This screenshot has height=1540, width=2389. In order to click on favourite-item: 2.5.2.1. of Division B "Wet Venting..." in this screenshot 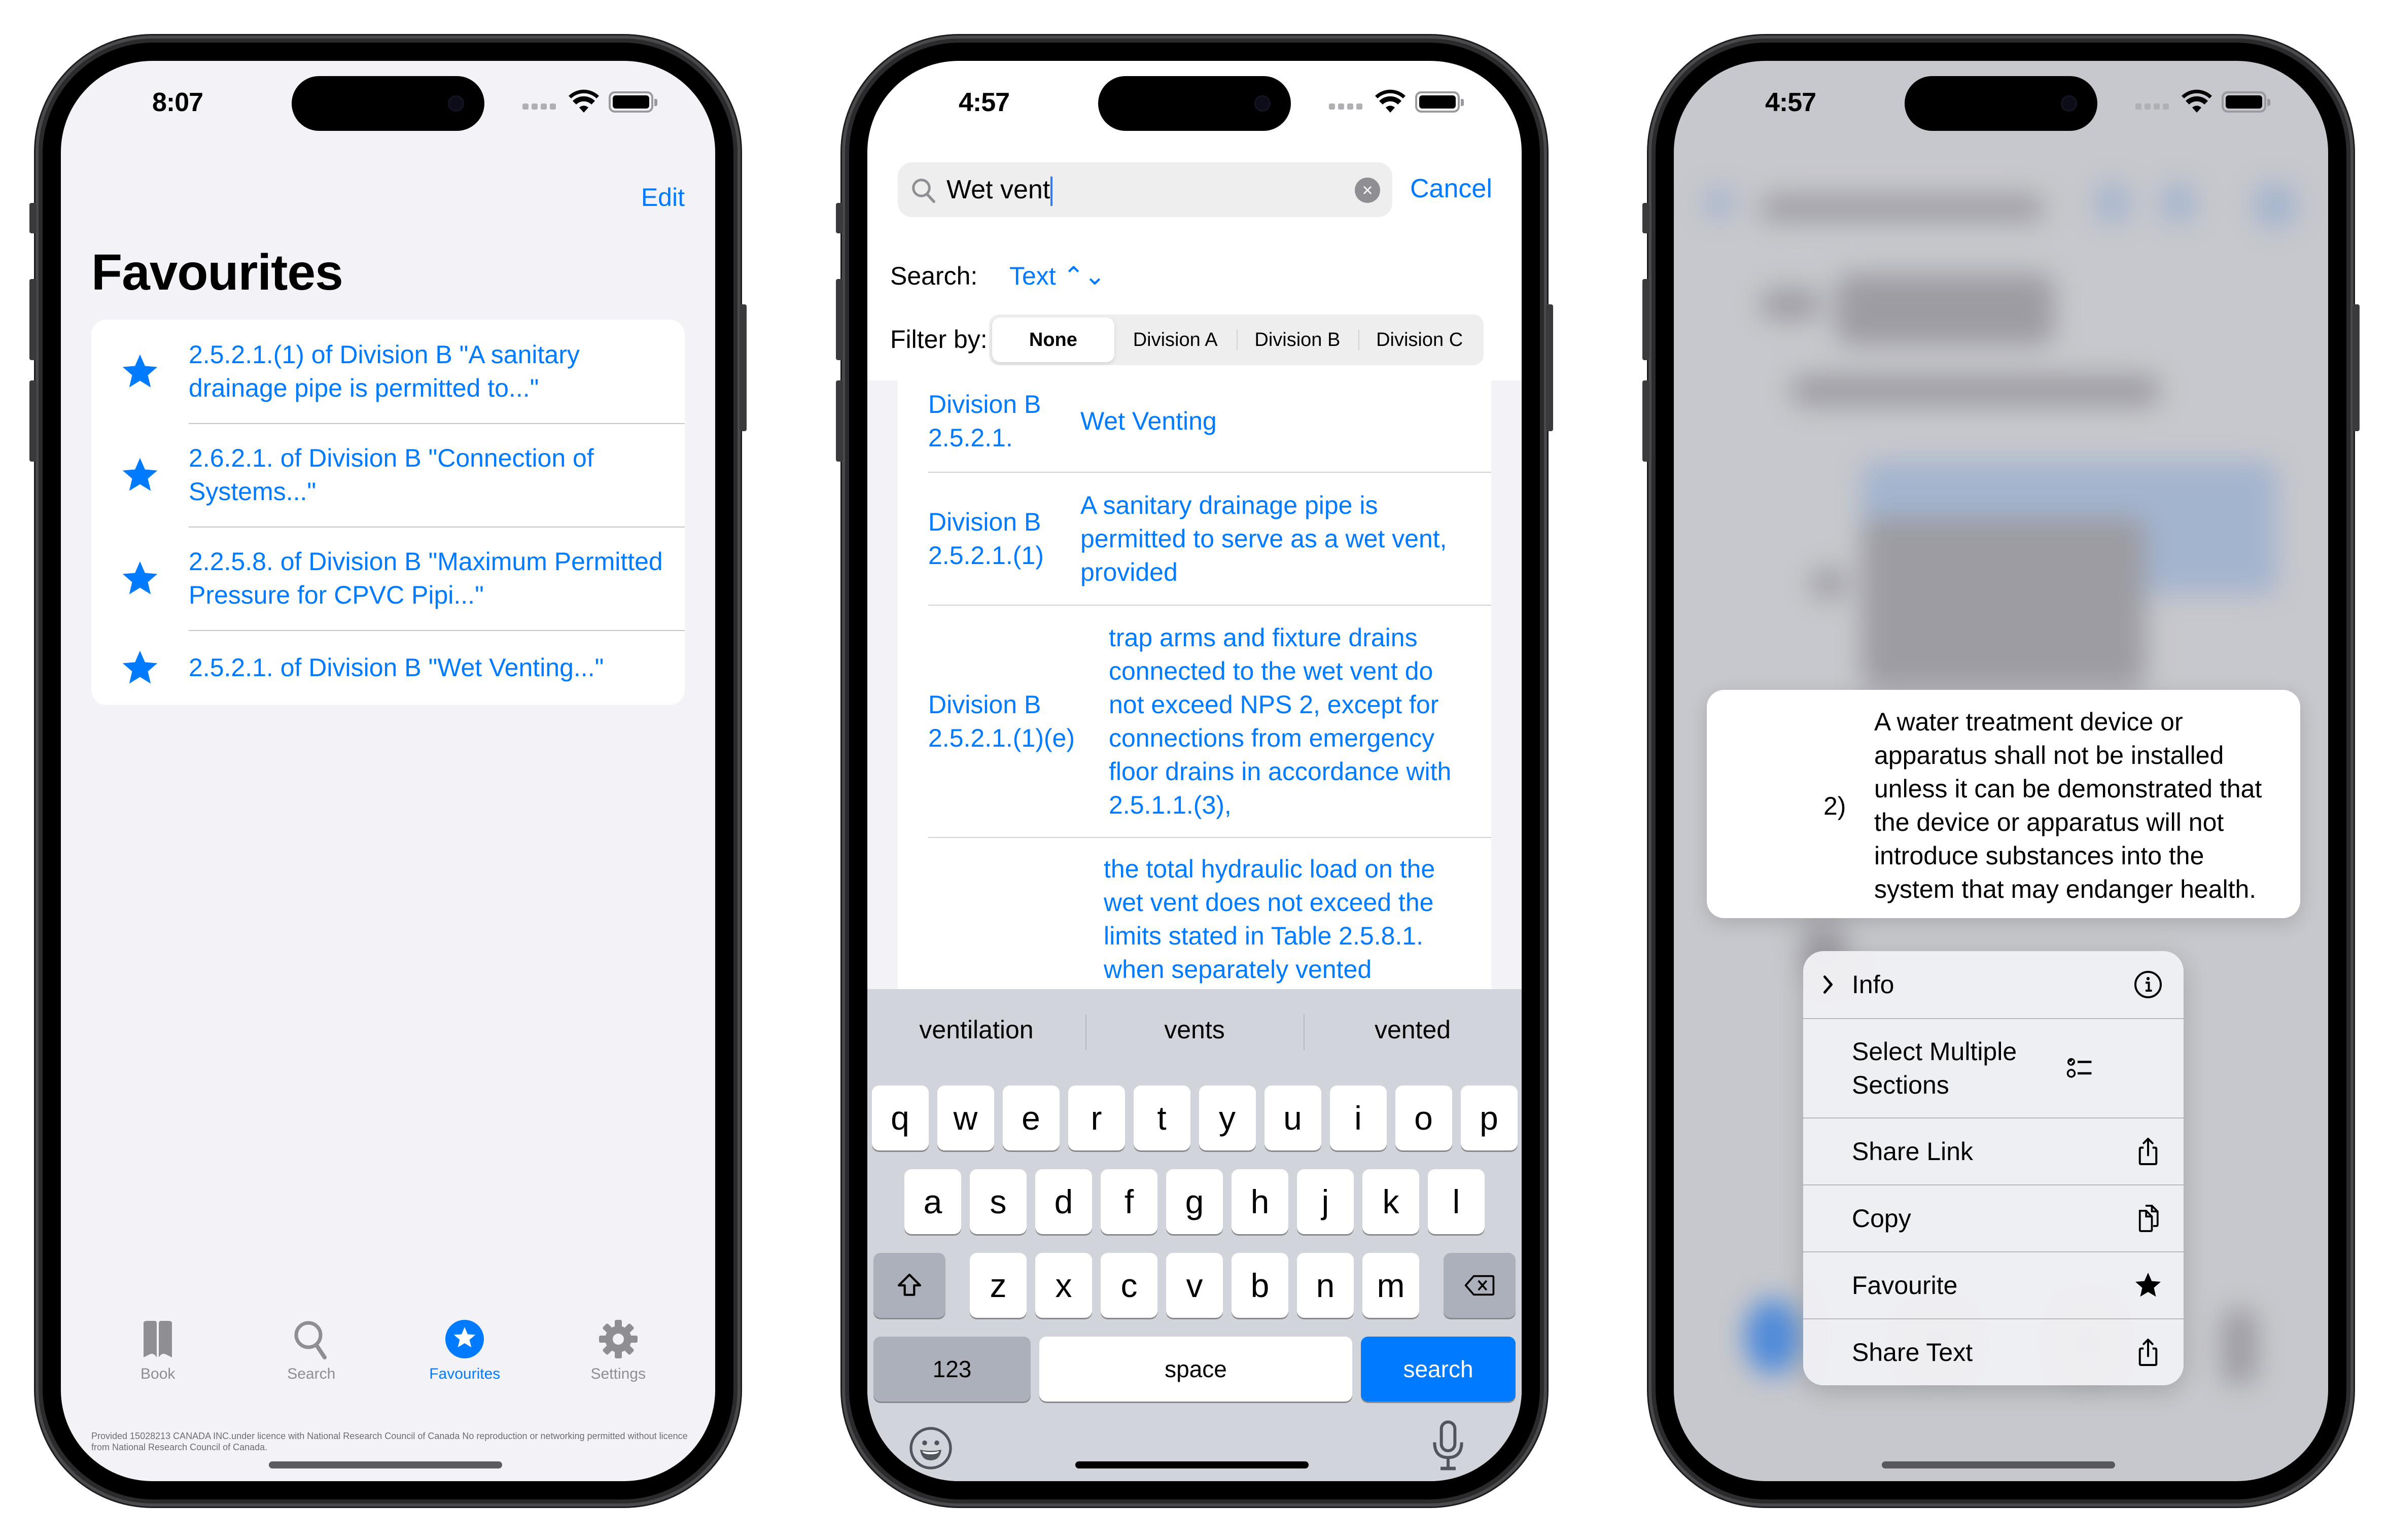, I will do `click(388, 668)`.